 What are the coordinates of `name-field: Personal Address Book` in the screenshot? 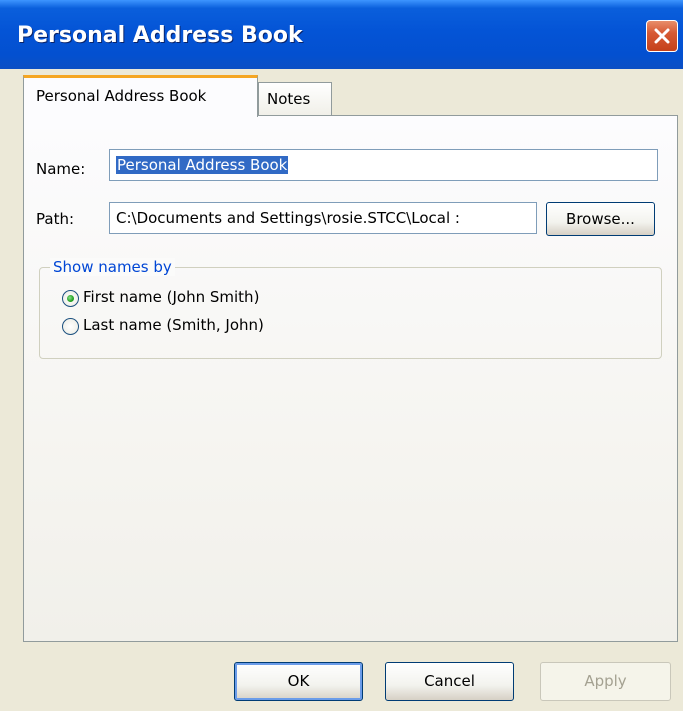 It's located at (383, 165).